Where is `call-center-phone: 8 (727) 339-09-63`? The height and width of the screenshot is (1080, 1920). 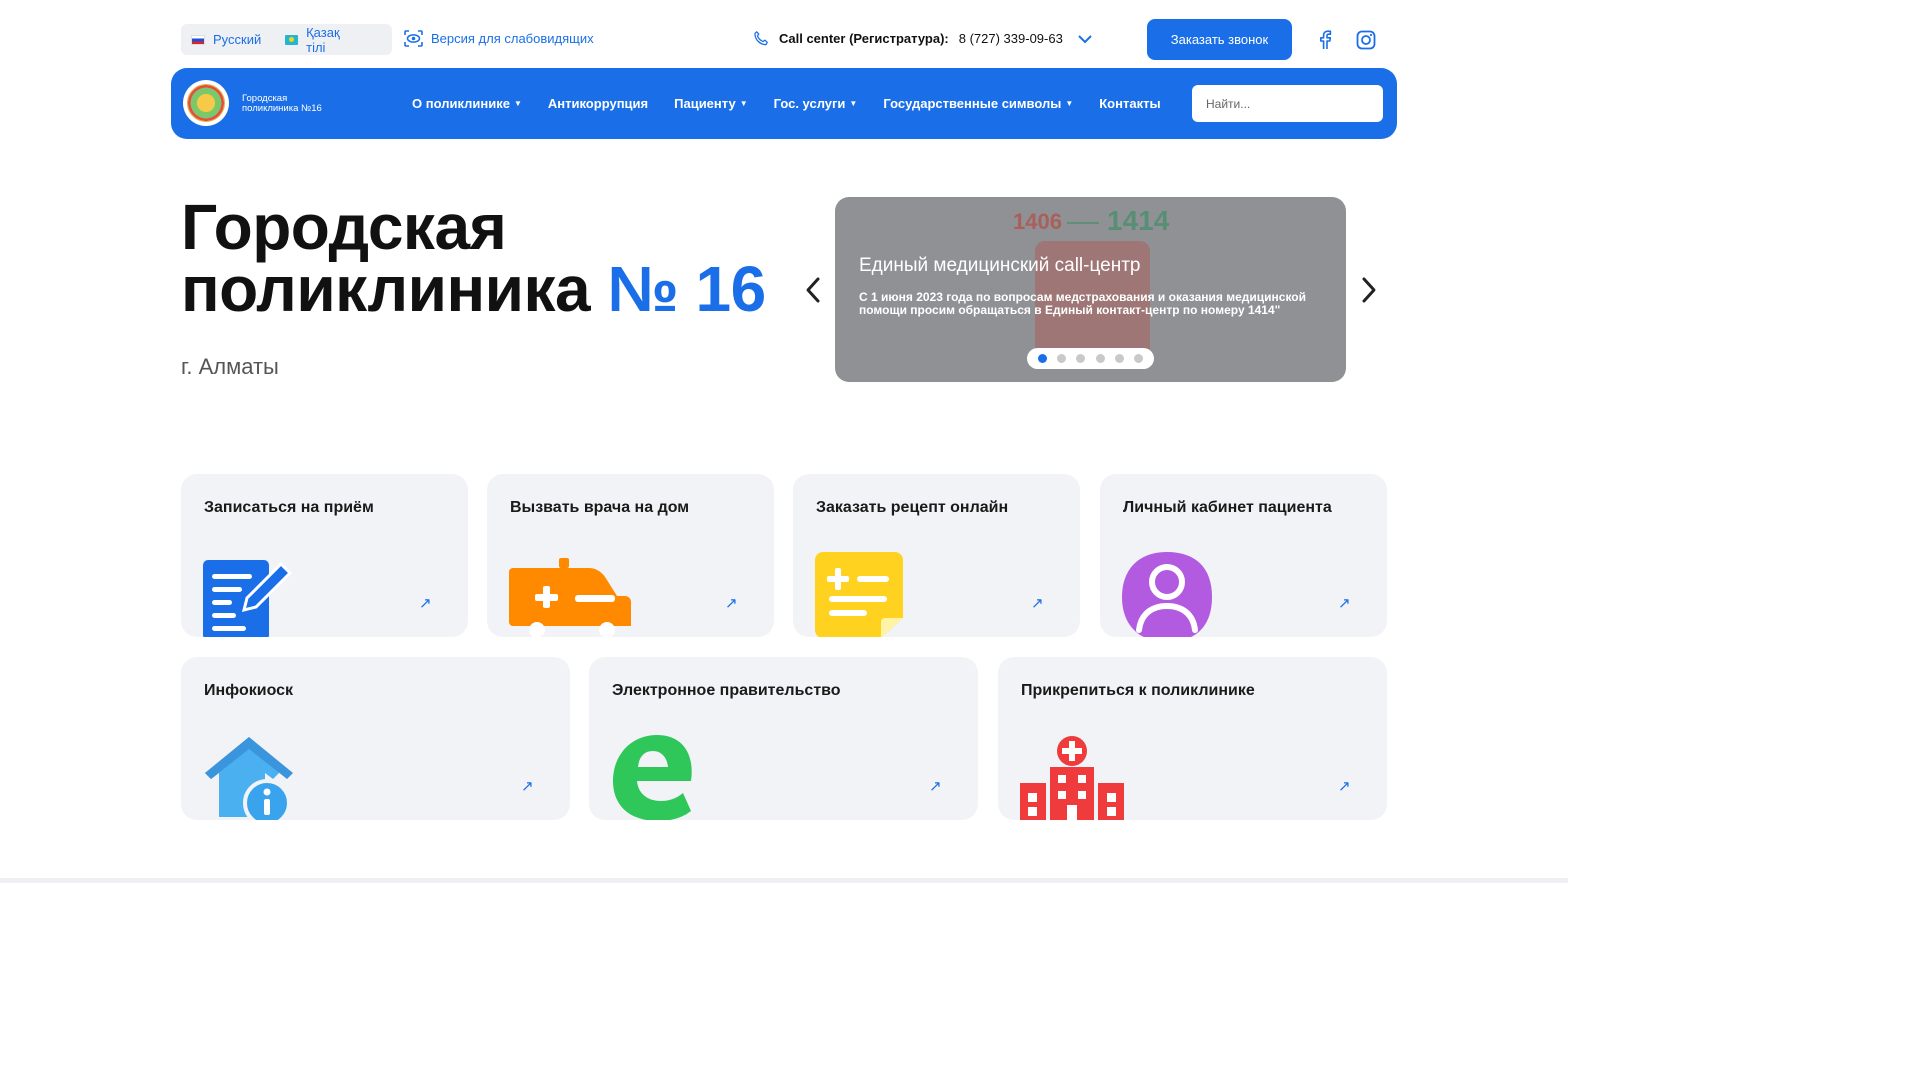
call-center-phone: 8 (727) 339-09-63 is located at coordinates (1011, 38).